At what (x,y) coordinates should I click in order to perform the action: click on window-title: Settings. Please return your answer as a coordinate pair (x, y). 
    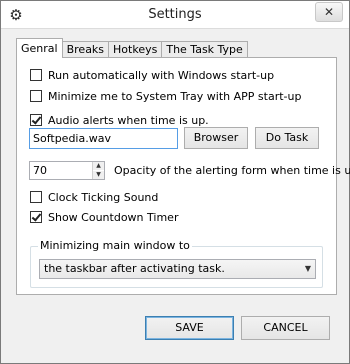
    Looking at the image, I should click on (175, 14).